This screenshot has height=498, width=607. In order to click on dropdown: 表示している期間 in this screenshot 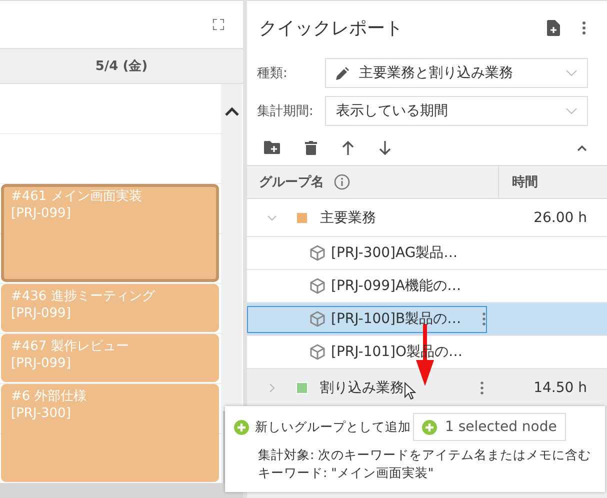, I will do `click(456, 111)`.